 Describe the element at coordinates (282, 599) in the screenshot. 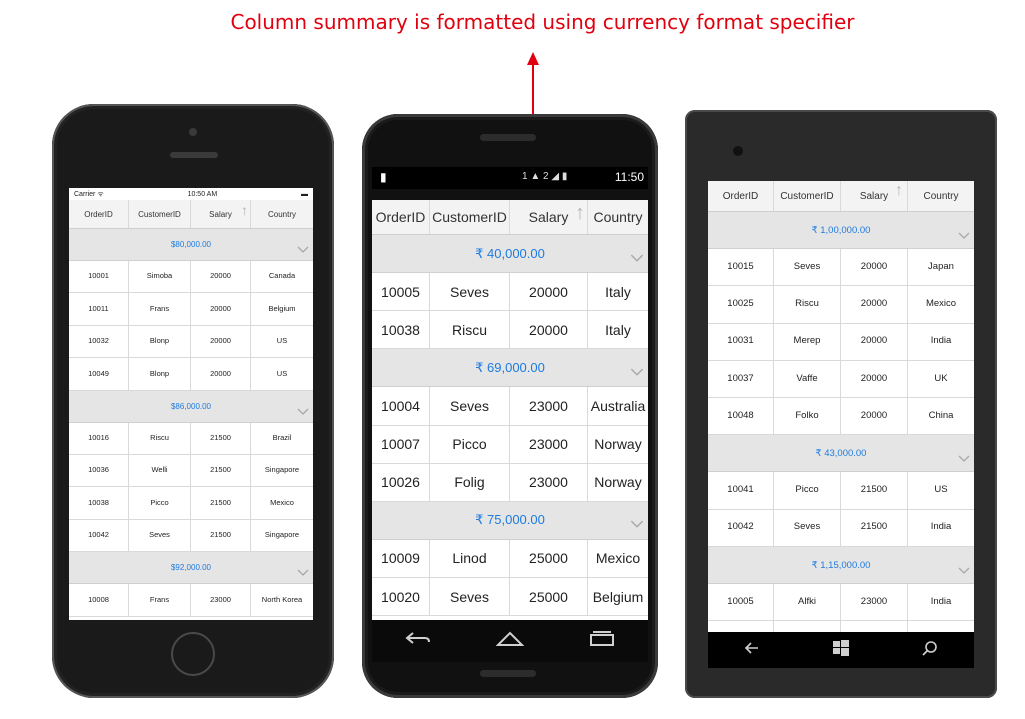

I see `table-cell: North Korea` at that location.